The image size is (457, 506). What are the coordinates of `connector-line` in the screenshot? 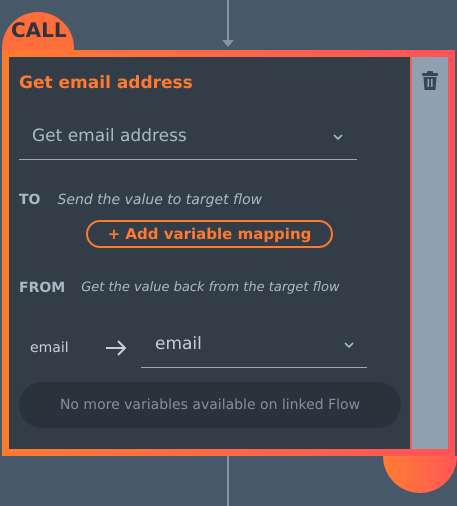 It's located at (228, 481).